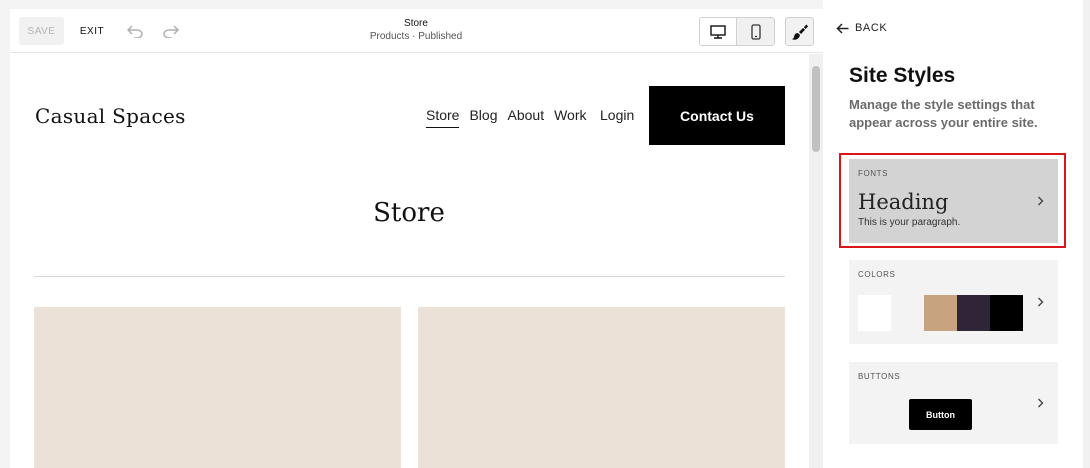 The image size is (1090, 468). What do you see at coordinates (570, 117) in the screenshot?
I see `nav-link-work: Work` at bounding box center [570, 117].